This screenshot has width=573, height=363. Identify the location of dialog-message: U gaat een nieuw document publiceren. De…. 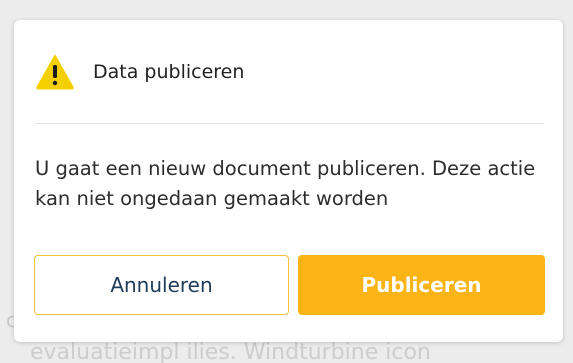
(285, 183).